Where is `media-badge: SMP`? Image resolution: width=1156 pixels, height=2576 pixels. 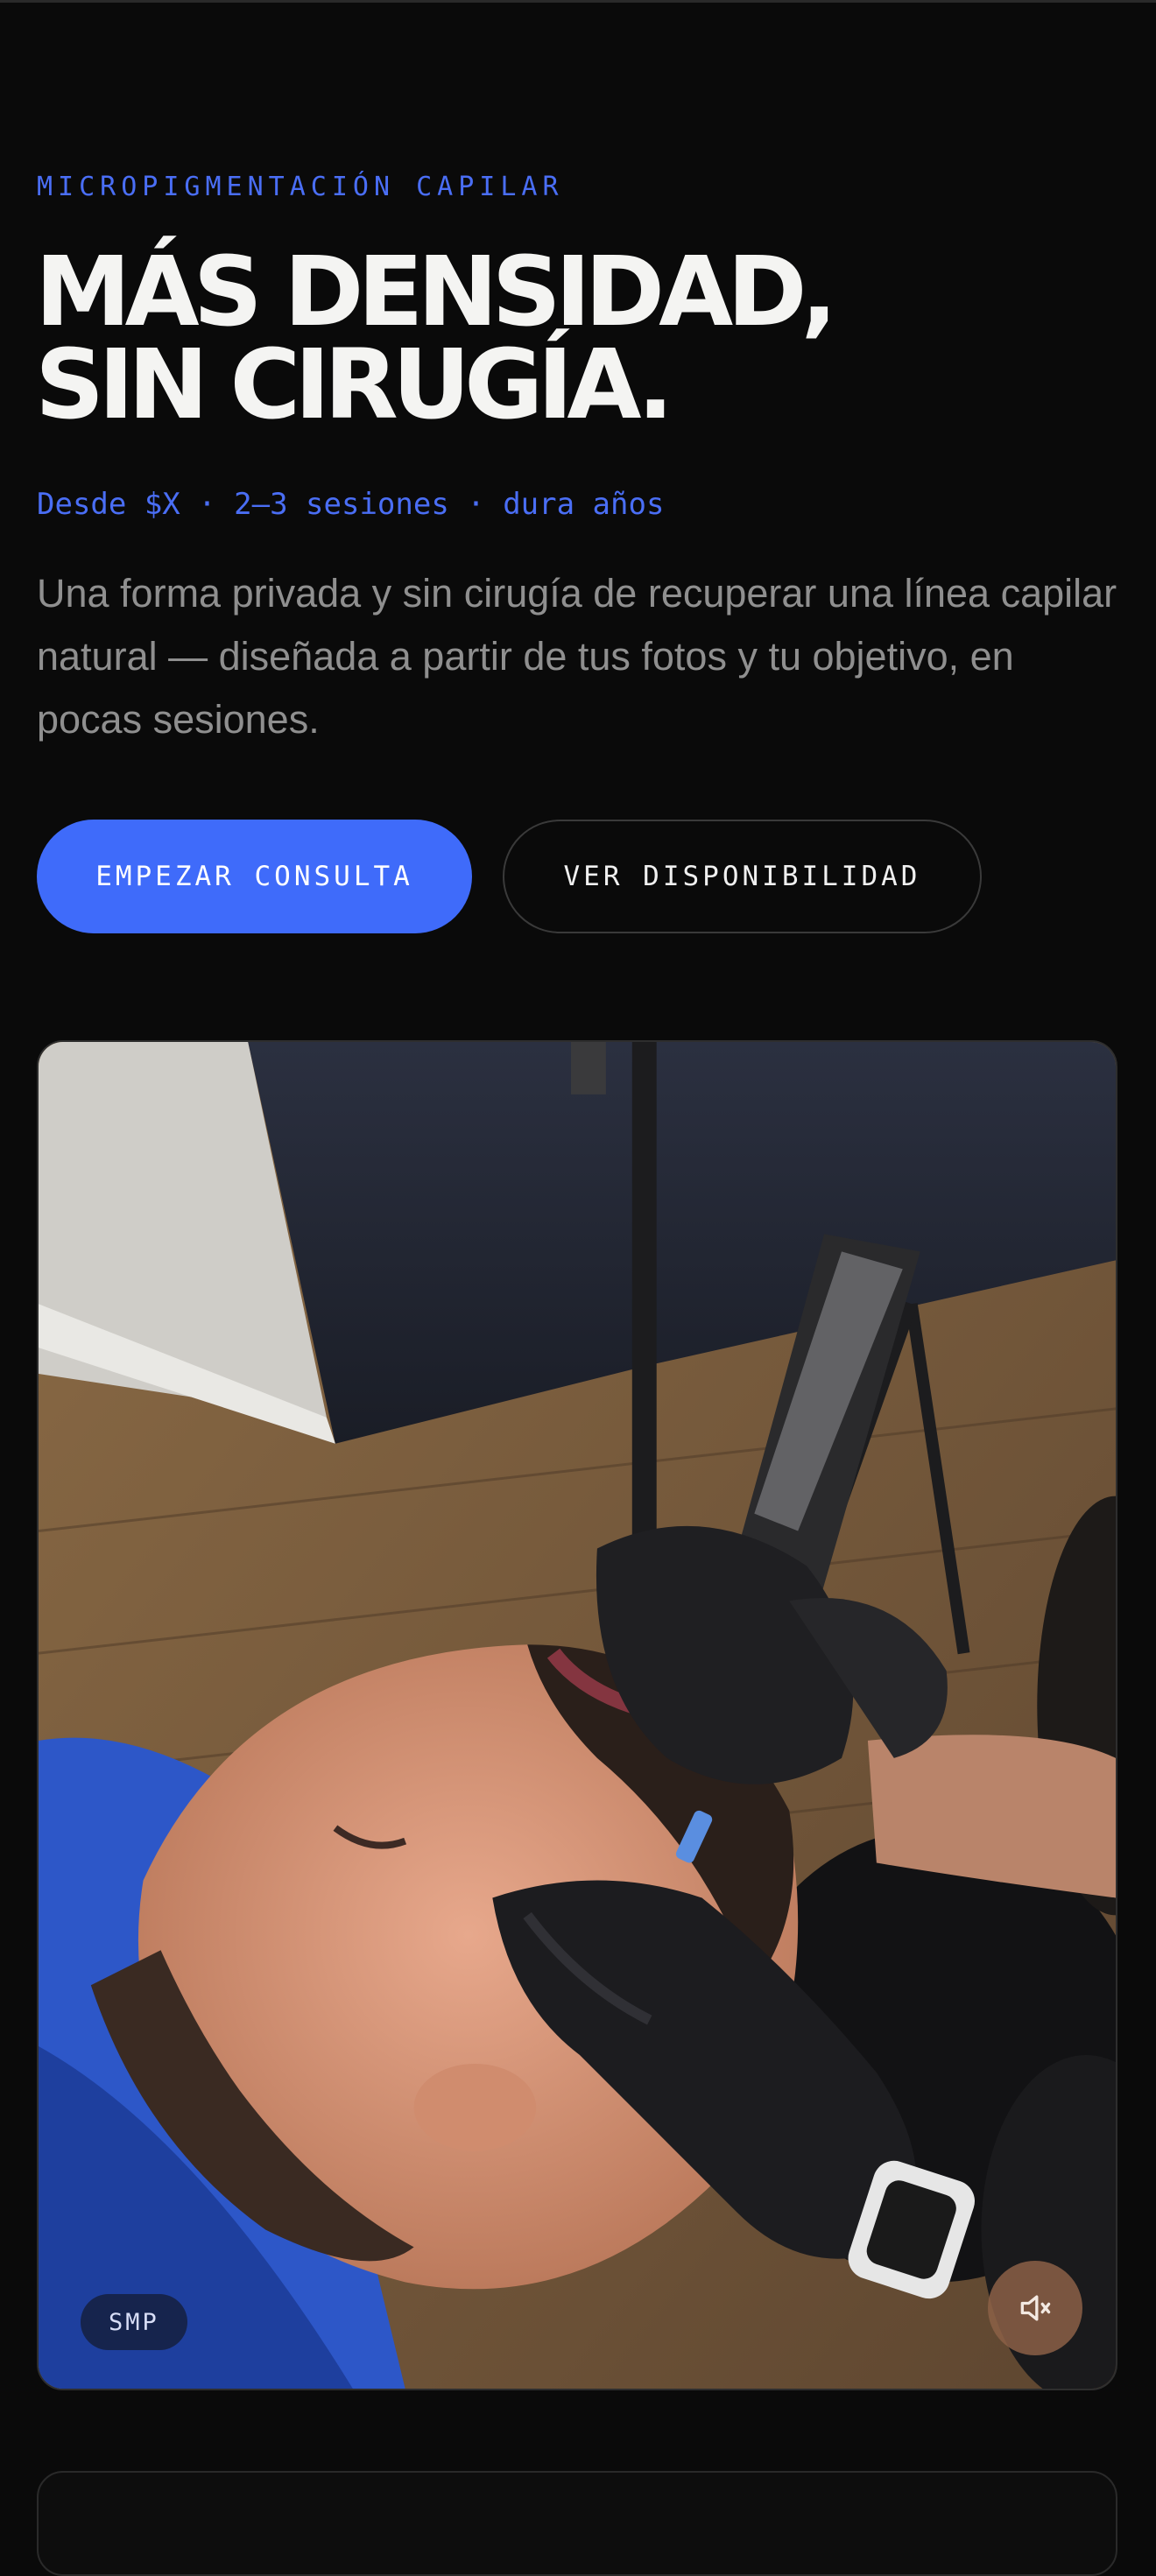
media-badge: SMP is located at coordinates (134, 2322).